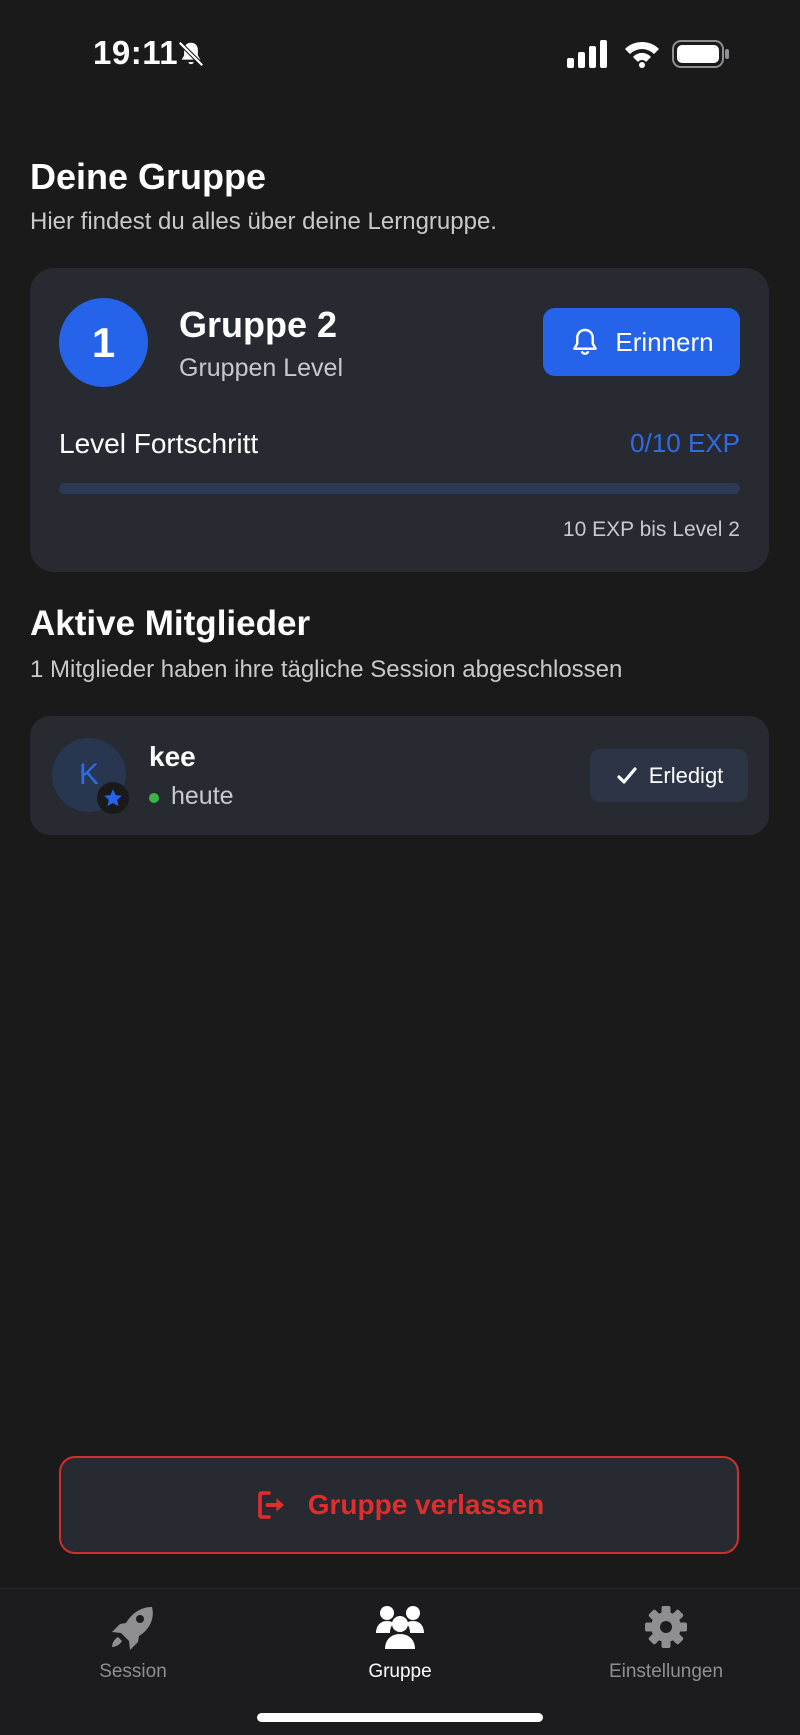 This screenshot has width=800, height=1735. I want to click on member-name: kee, so click(172, 756).